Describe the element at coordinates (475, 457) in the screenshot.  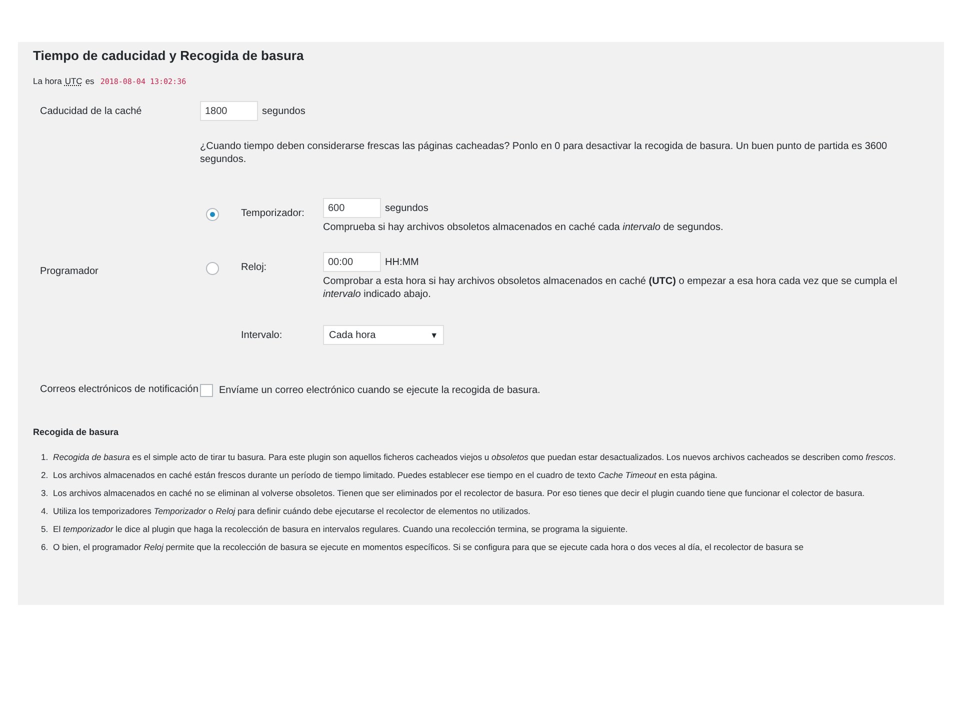
I see `list-item-text: Recogida de basura es el simple acto de tirar tu basura. Para este plugin son aquellos ficheros cacheados viejos u obsoletos que puedan estar desactualizados. Los nuevos archivos cacheados se describen como frescos.` at that location.